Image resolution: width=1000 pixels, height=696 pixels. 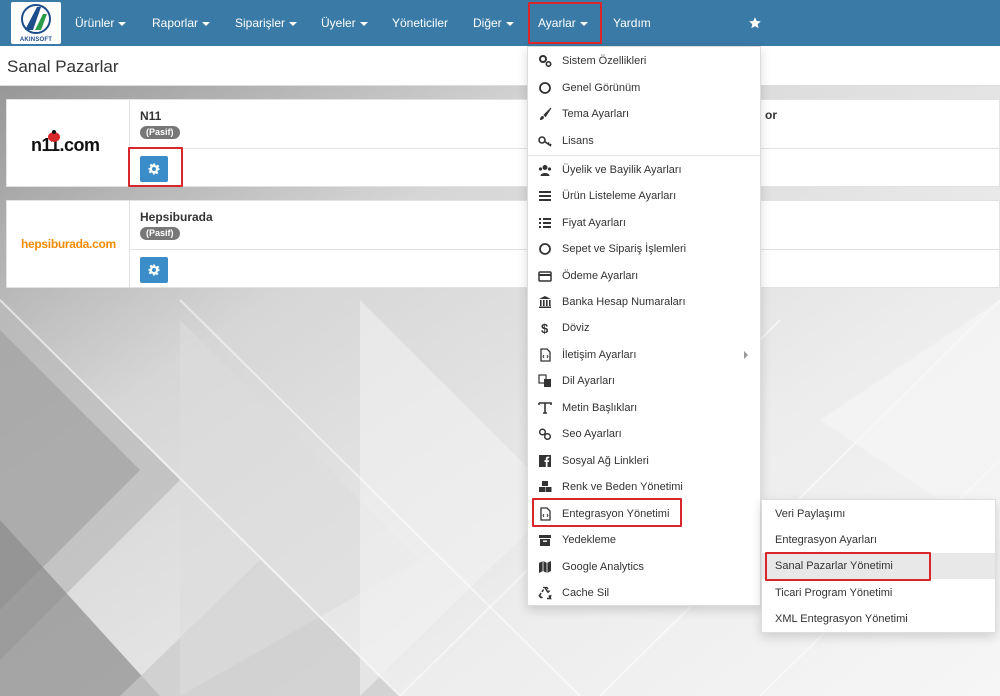 What do you see at coordinates (644, 381) in the screenshot?
I see `menu-item-dil-ayarlari: Dil Ayarları` at bounding box center [644, 381].